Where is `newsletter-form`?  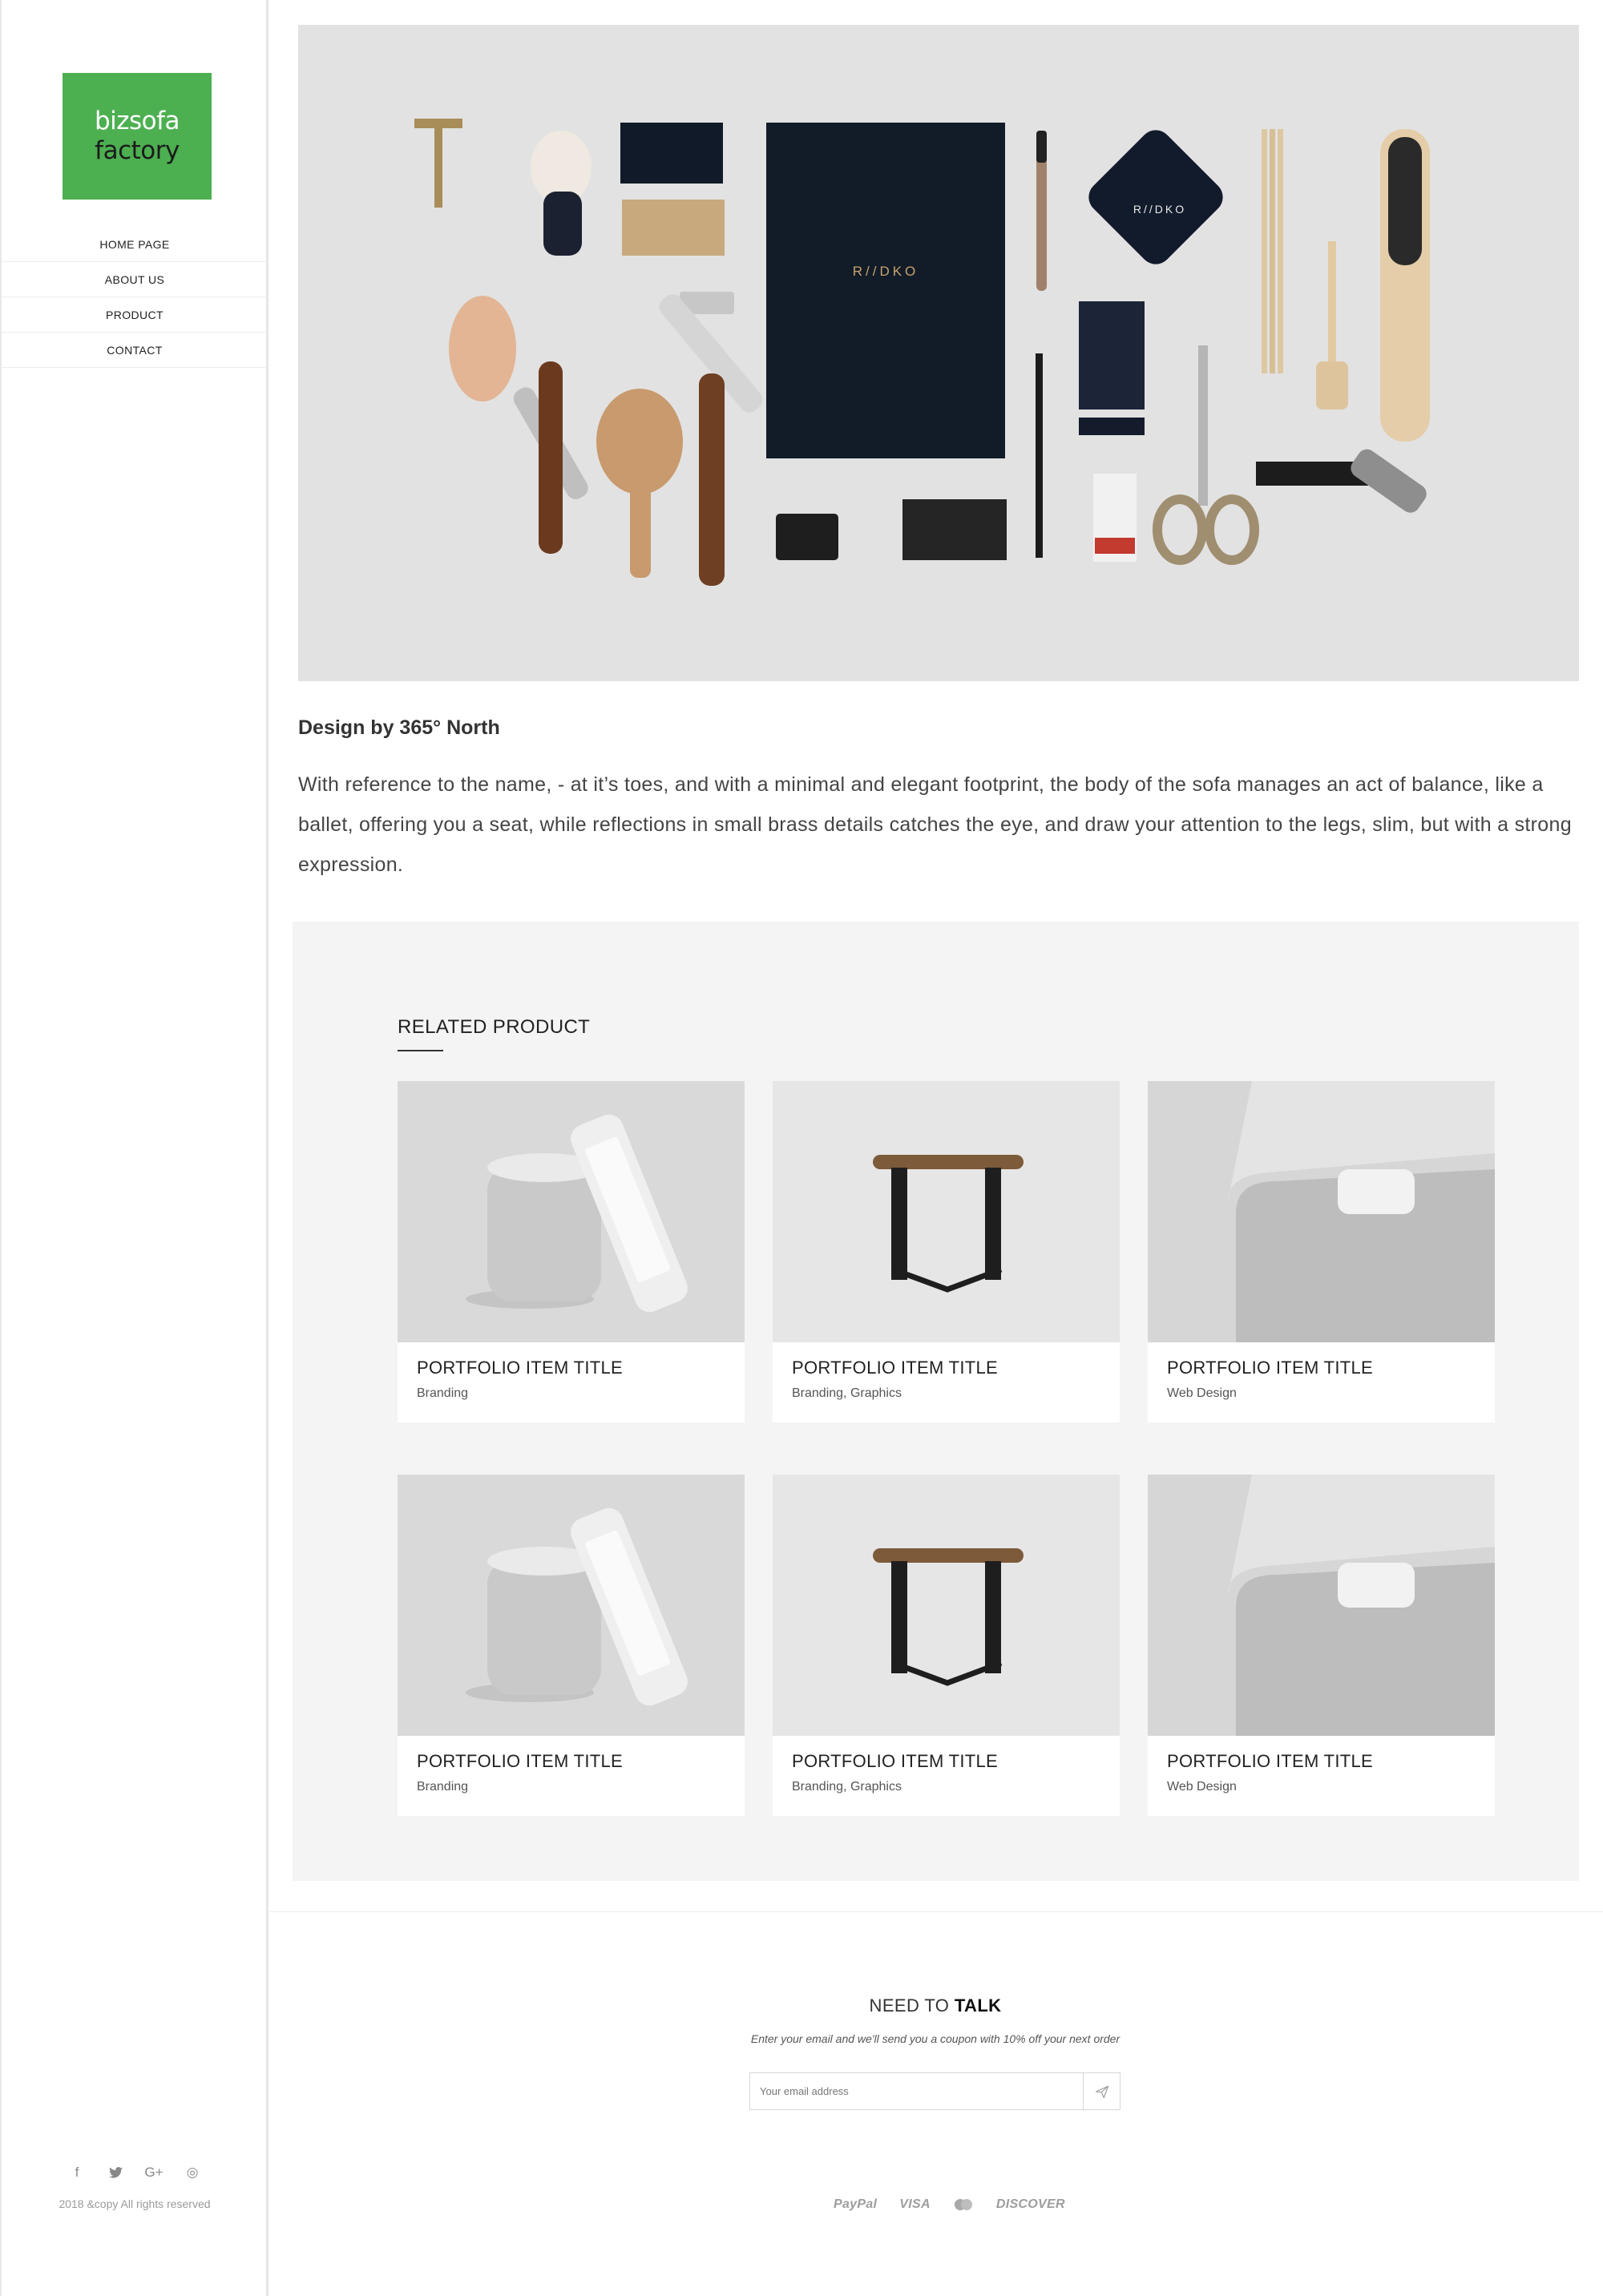 newsletter-form is located at coordinates (934, 2091).